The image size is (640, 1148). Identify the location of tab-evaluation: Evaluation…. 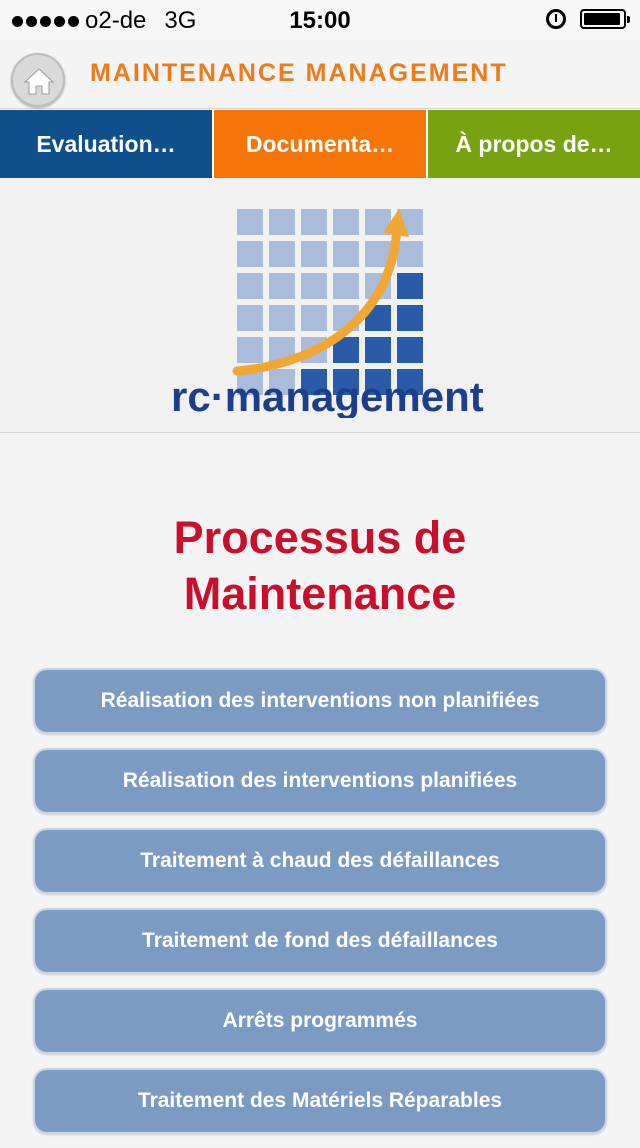
(107, 144).